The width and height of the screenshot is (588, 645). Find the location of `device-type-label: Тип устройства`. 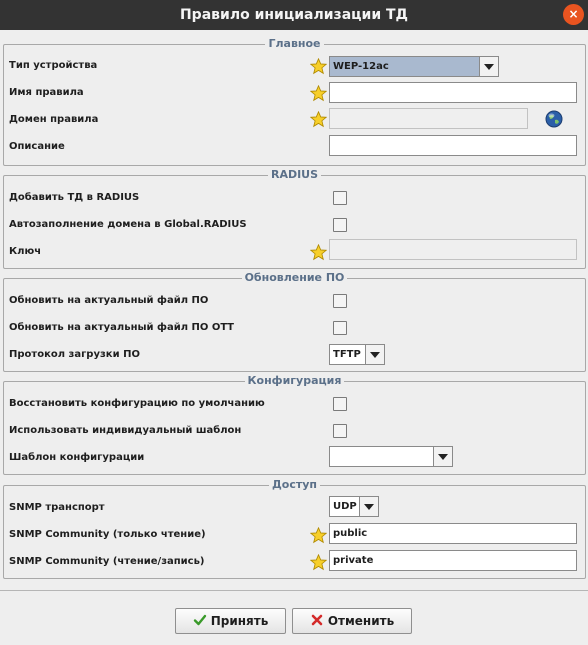

device-type-label: Тип устройства is located at coordinates (53, 65).